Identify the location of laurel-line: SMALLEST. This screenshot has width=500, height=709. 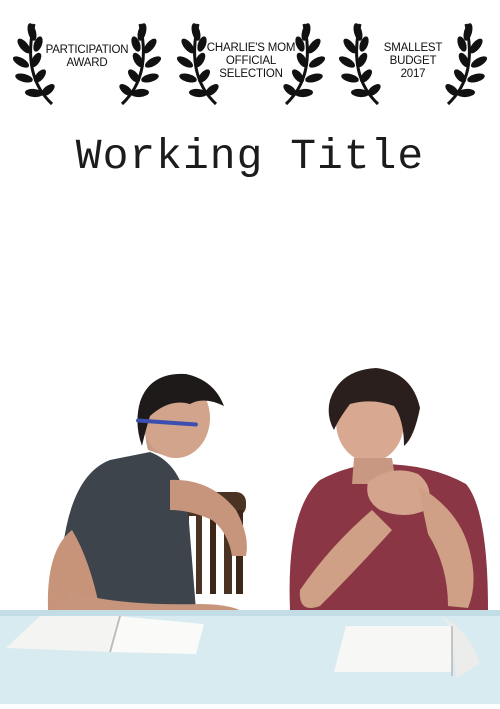
(413, 48).